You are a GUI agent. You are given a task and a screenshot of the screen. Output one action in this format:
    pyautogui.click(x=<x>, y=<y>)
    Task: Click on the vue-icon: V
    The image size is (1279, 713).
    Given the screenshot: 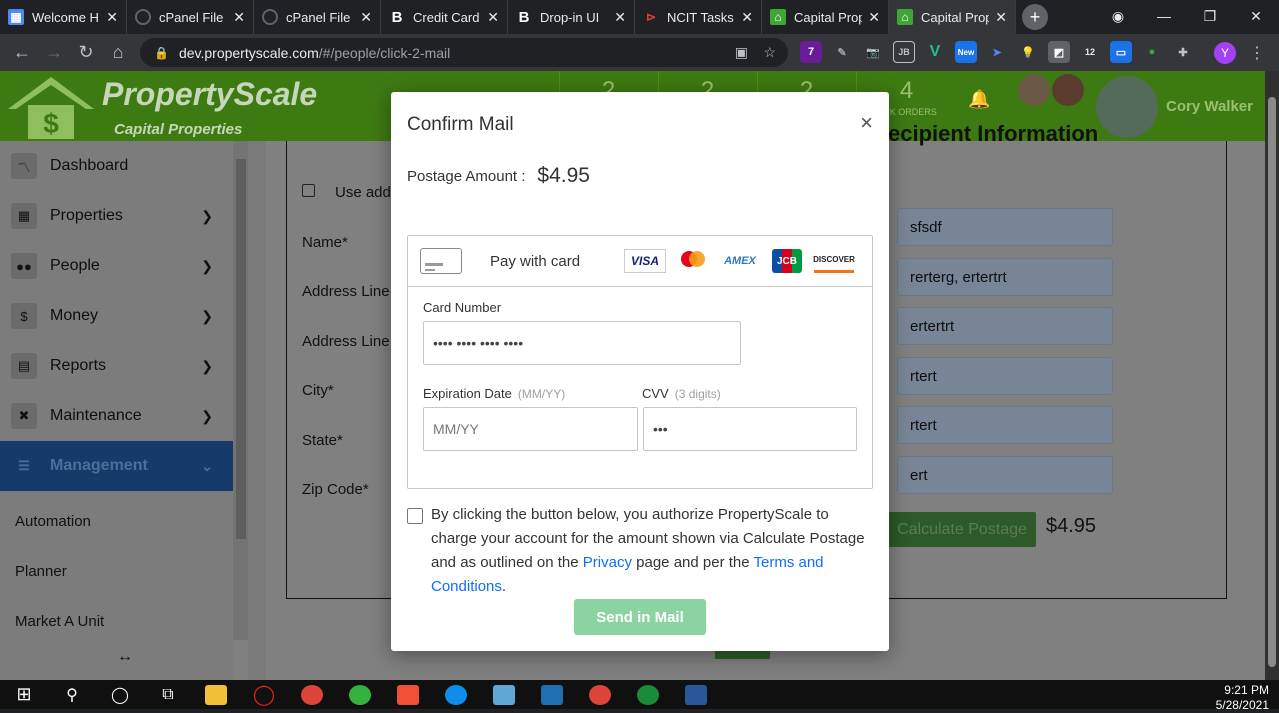 What is the action you would take?
    pyautogui.click(x=935, y=52)
    